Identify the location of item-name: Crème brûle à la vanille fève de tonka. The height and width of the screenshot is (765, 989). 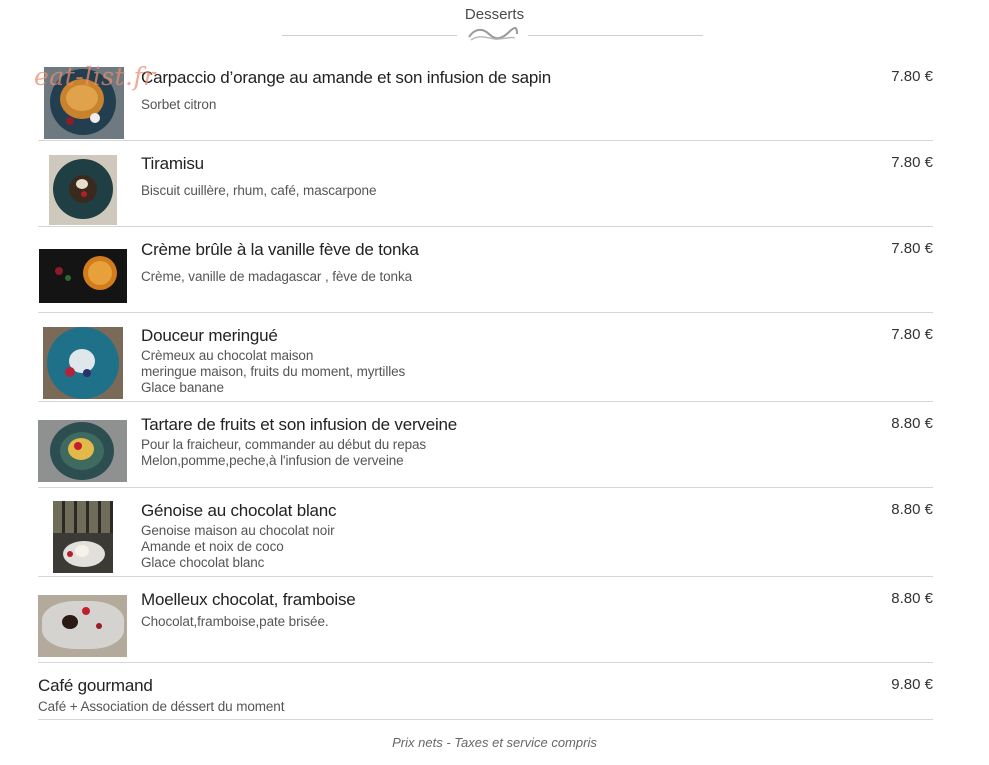
(280, 249).